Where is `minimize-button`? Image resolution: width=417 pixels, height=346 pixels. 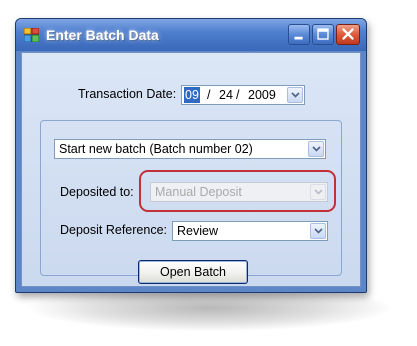 minimize-button is located at coordinates (299, 34).